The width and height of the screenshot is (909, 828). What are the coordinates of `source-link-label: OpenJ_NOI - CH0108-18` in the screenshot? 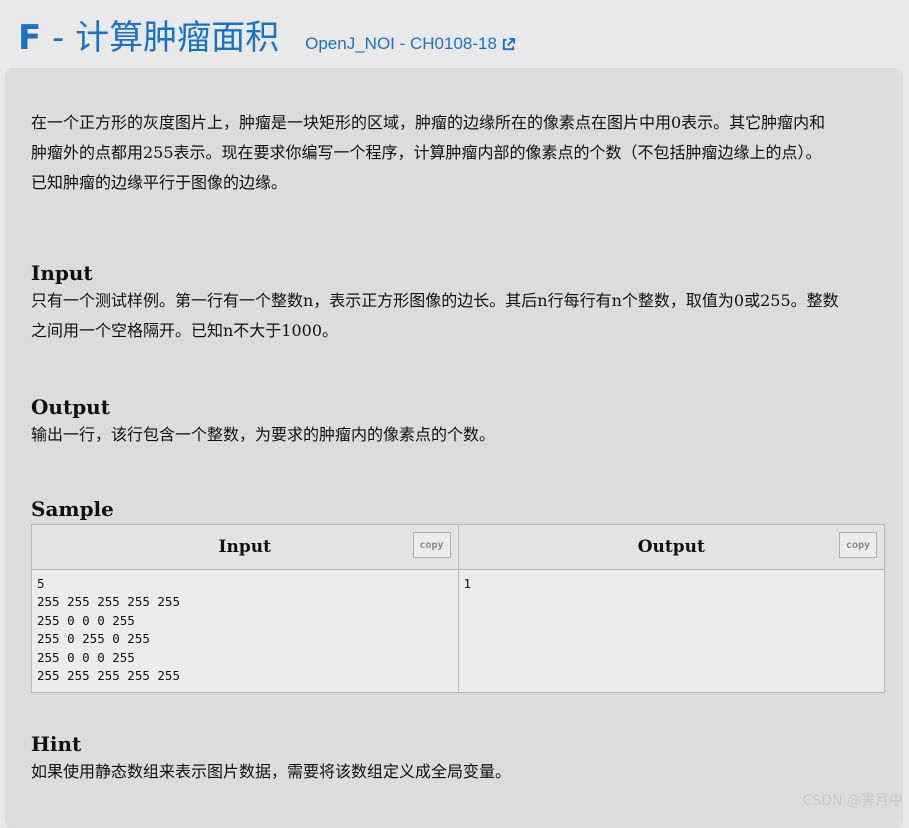 It's located at (401, 43).